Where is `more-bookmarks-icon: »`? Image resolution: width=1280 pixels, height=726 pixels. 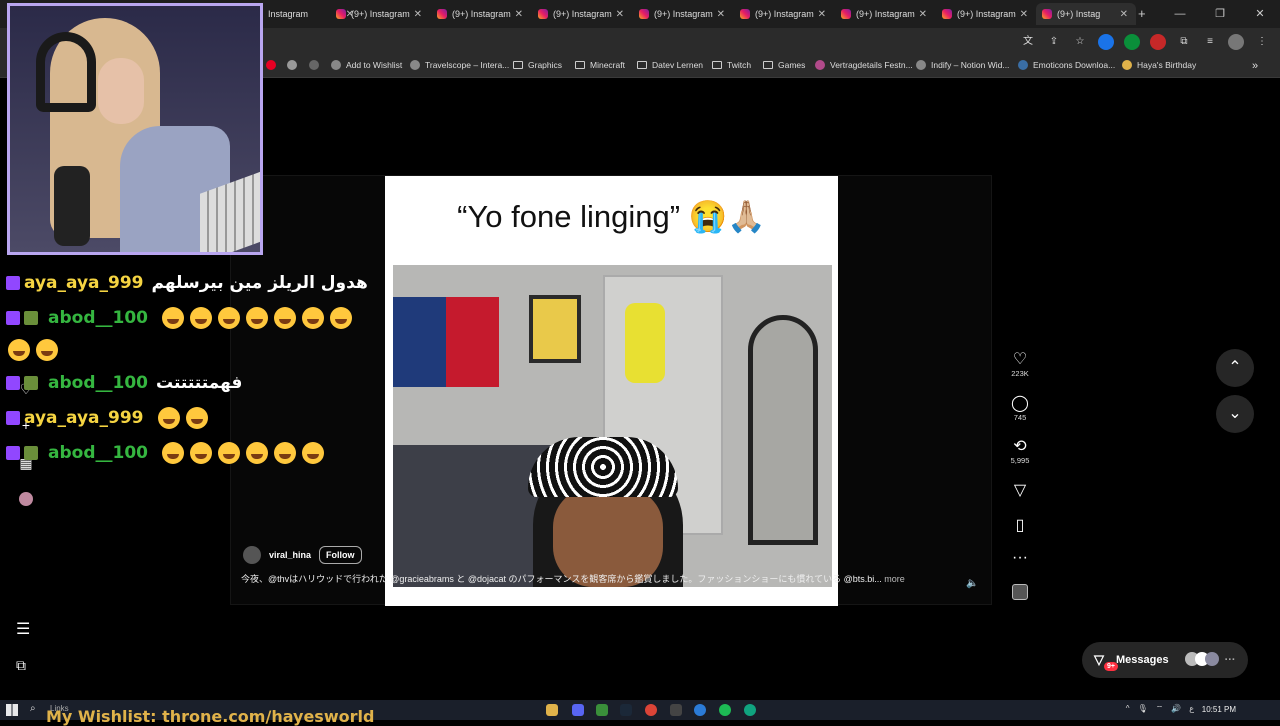 more-bookmarks-icon: » is located at coordinates (1255, 66).